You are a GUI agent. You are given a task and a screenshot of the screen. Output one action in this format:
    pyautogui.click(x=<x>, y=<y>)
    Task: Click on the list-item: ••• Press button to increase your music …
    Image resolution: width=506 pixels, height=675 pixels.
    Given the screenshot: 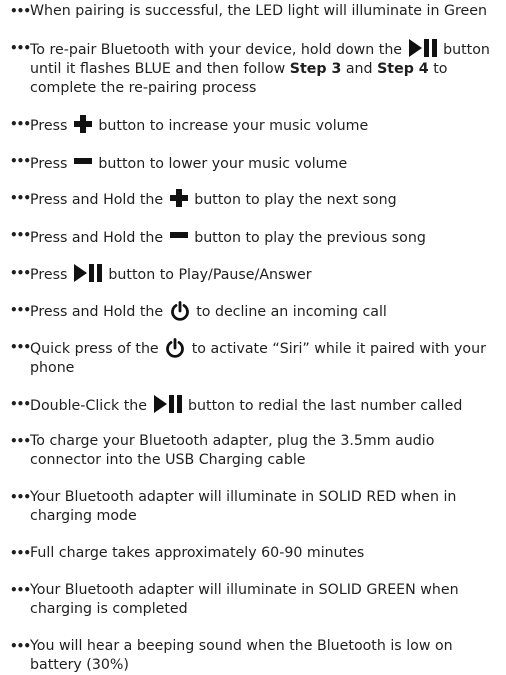 What is the action you would take?
    pyautogui.click(x=256, y=125)
    